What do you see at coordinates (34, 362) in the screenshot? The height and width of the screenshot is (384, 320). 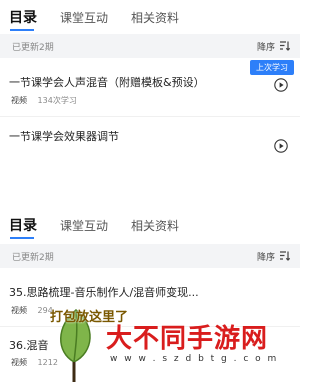 I see `lesson-meta: 视频 1212` at bounding box center [34, 362].